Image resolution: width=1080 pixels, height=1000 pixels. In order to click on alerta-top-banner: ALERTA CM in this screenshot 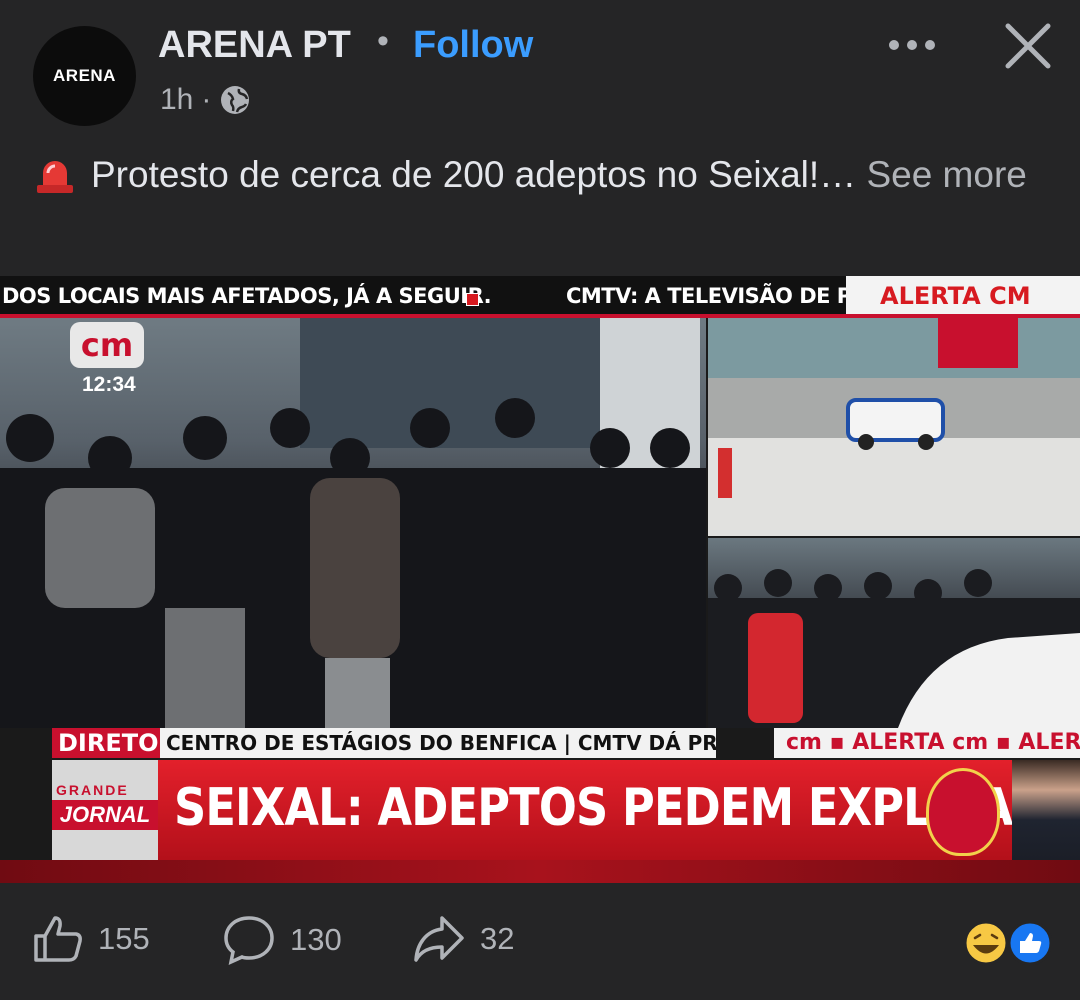, I will do `click(963, 295)`.